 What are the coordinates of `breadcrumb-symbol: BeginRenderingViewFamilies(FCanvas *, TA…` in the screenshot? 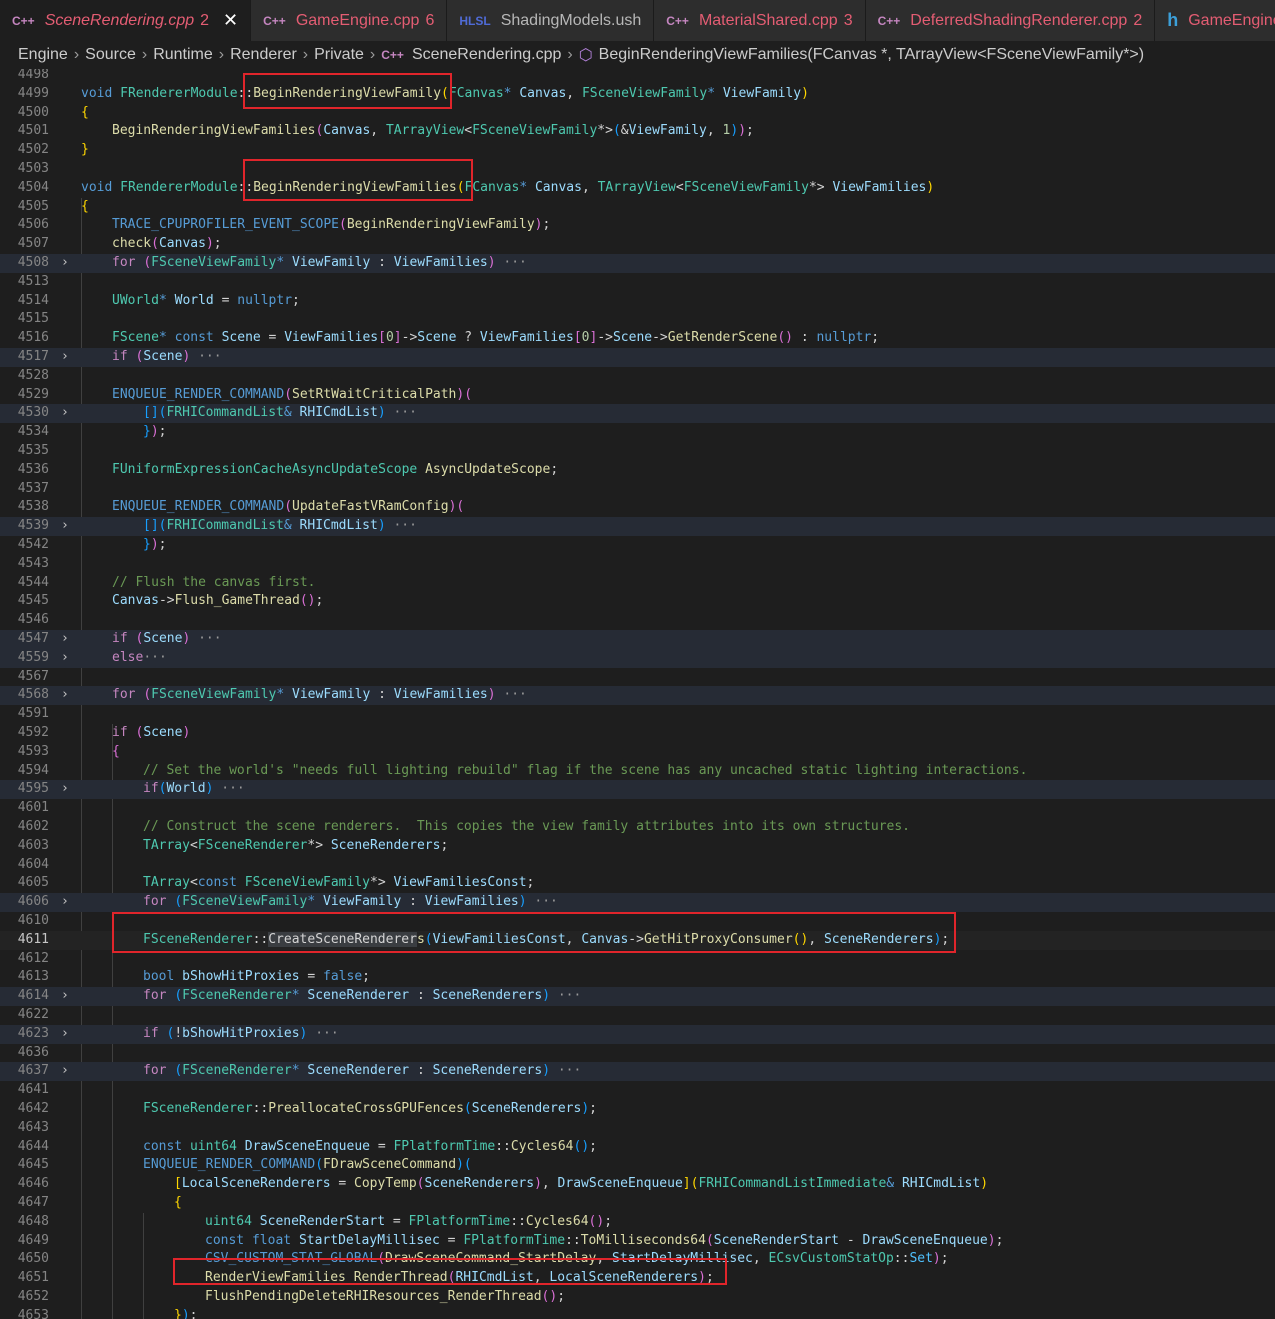 It's located at (871, 55).